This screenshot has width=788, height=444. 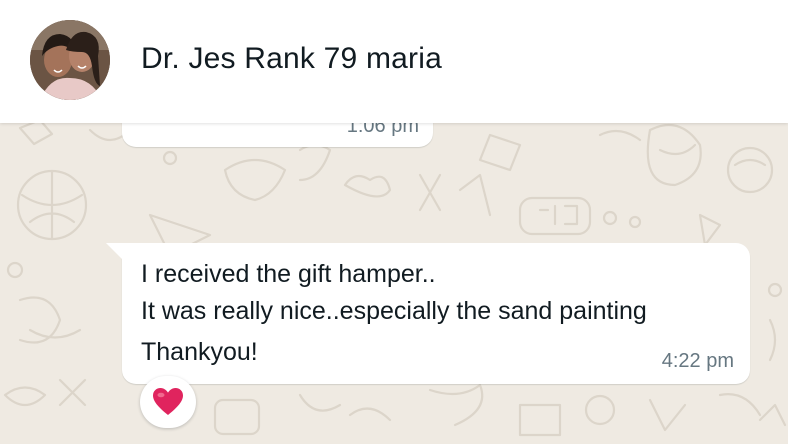 What do you see at coordinates (199, 352) in the screenshot?
I see `message-text-line: Thankyou!` at bounding box center [199, 352].